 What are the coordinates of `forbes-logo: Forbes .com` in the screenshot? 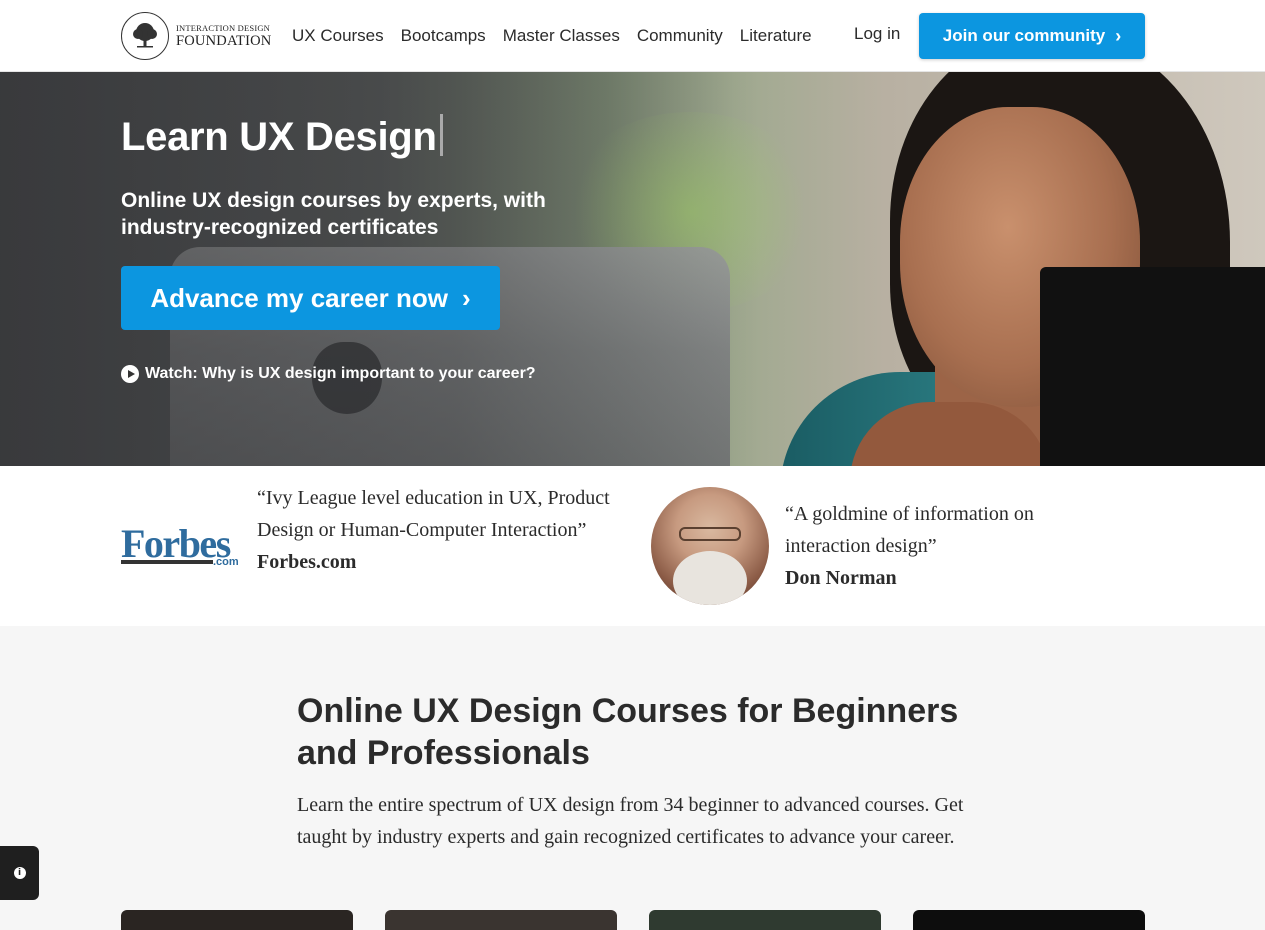 It's located at (180, 544).